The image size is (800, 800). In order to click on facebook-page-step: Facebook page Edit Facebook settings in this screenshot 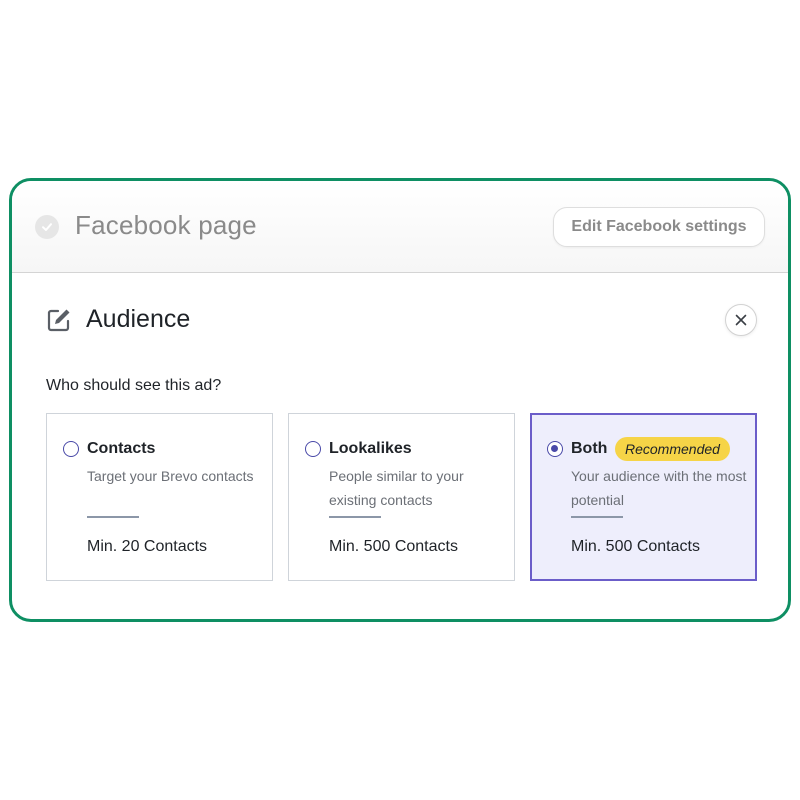, I will do `click(400, 227)`.